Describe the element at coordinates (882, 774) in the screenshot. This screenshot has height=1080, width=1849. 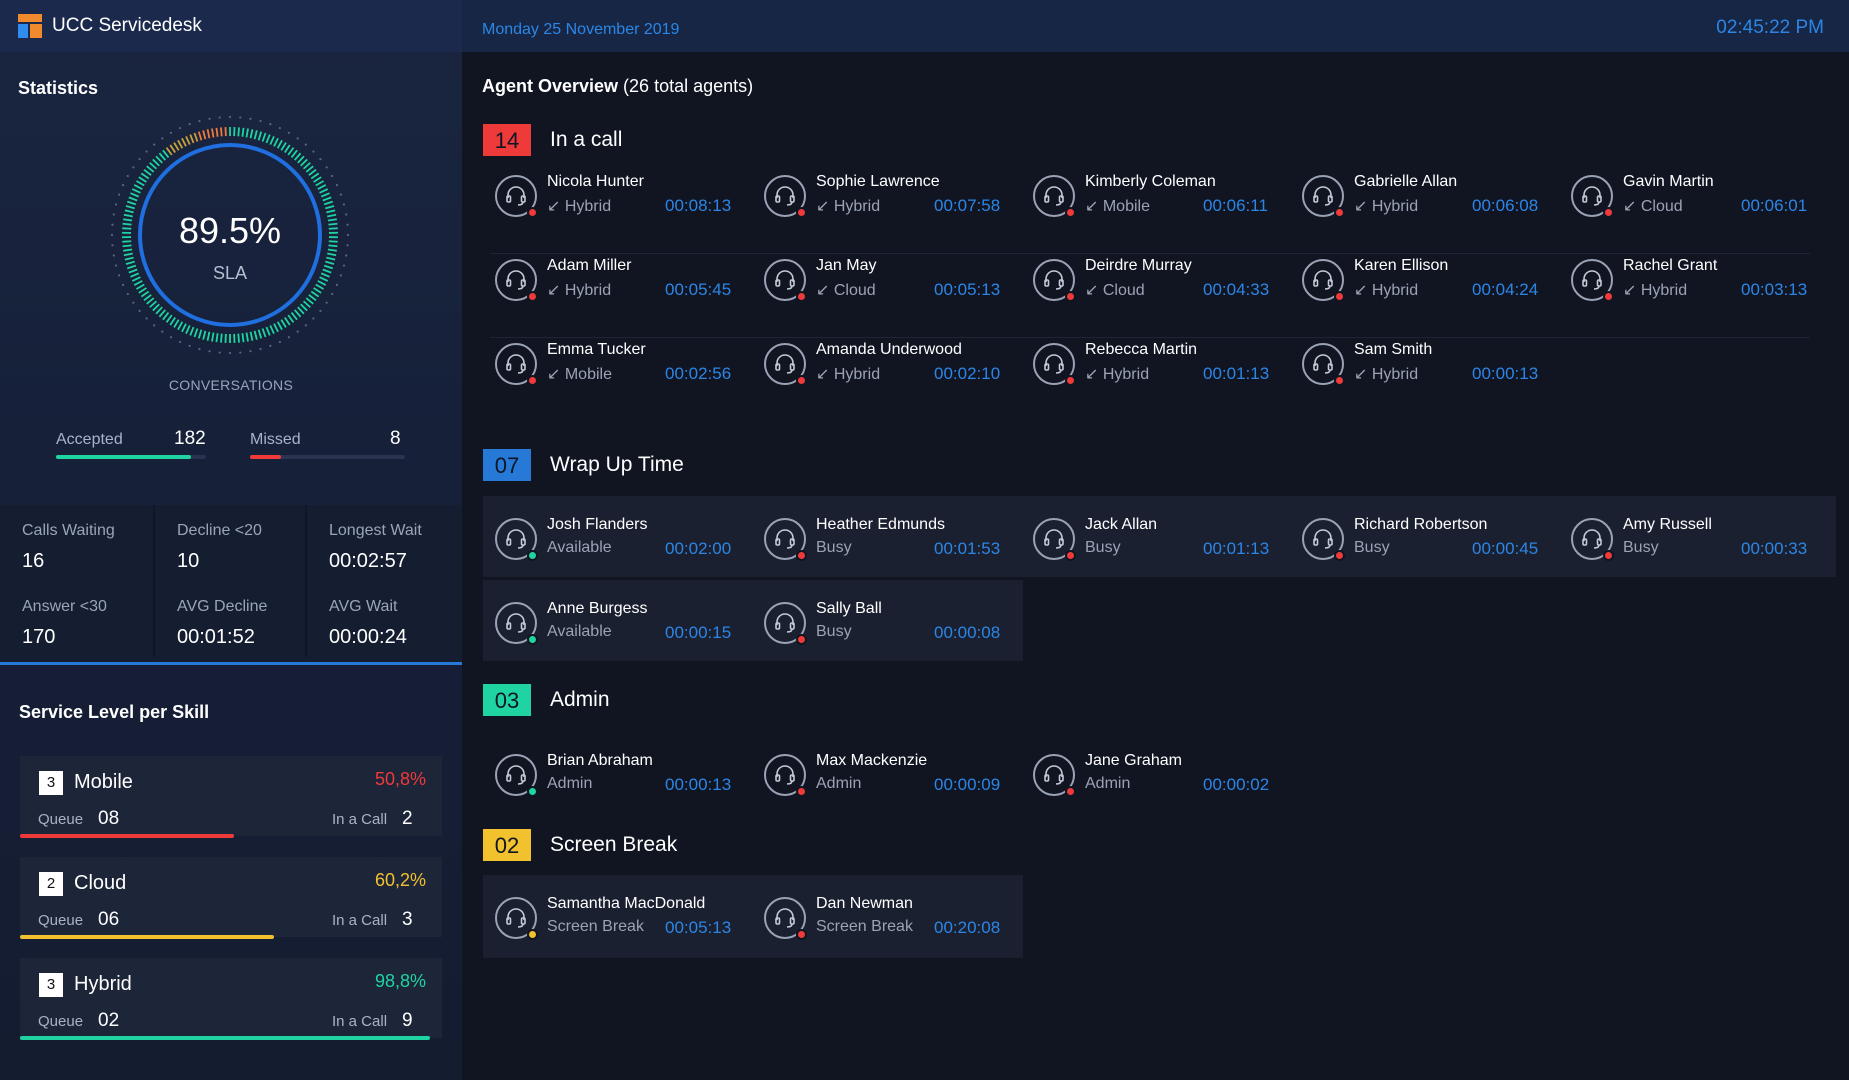
I see `agent-card: Max Mackenzie Admin 00:00:09` at that location.